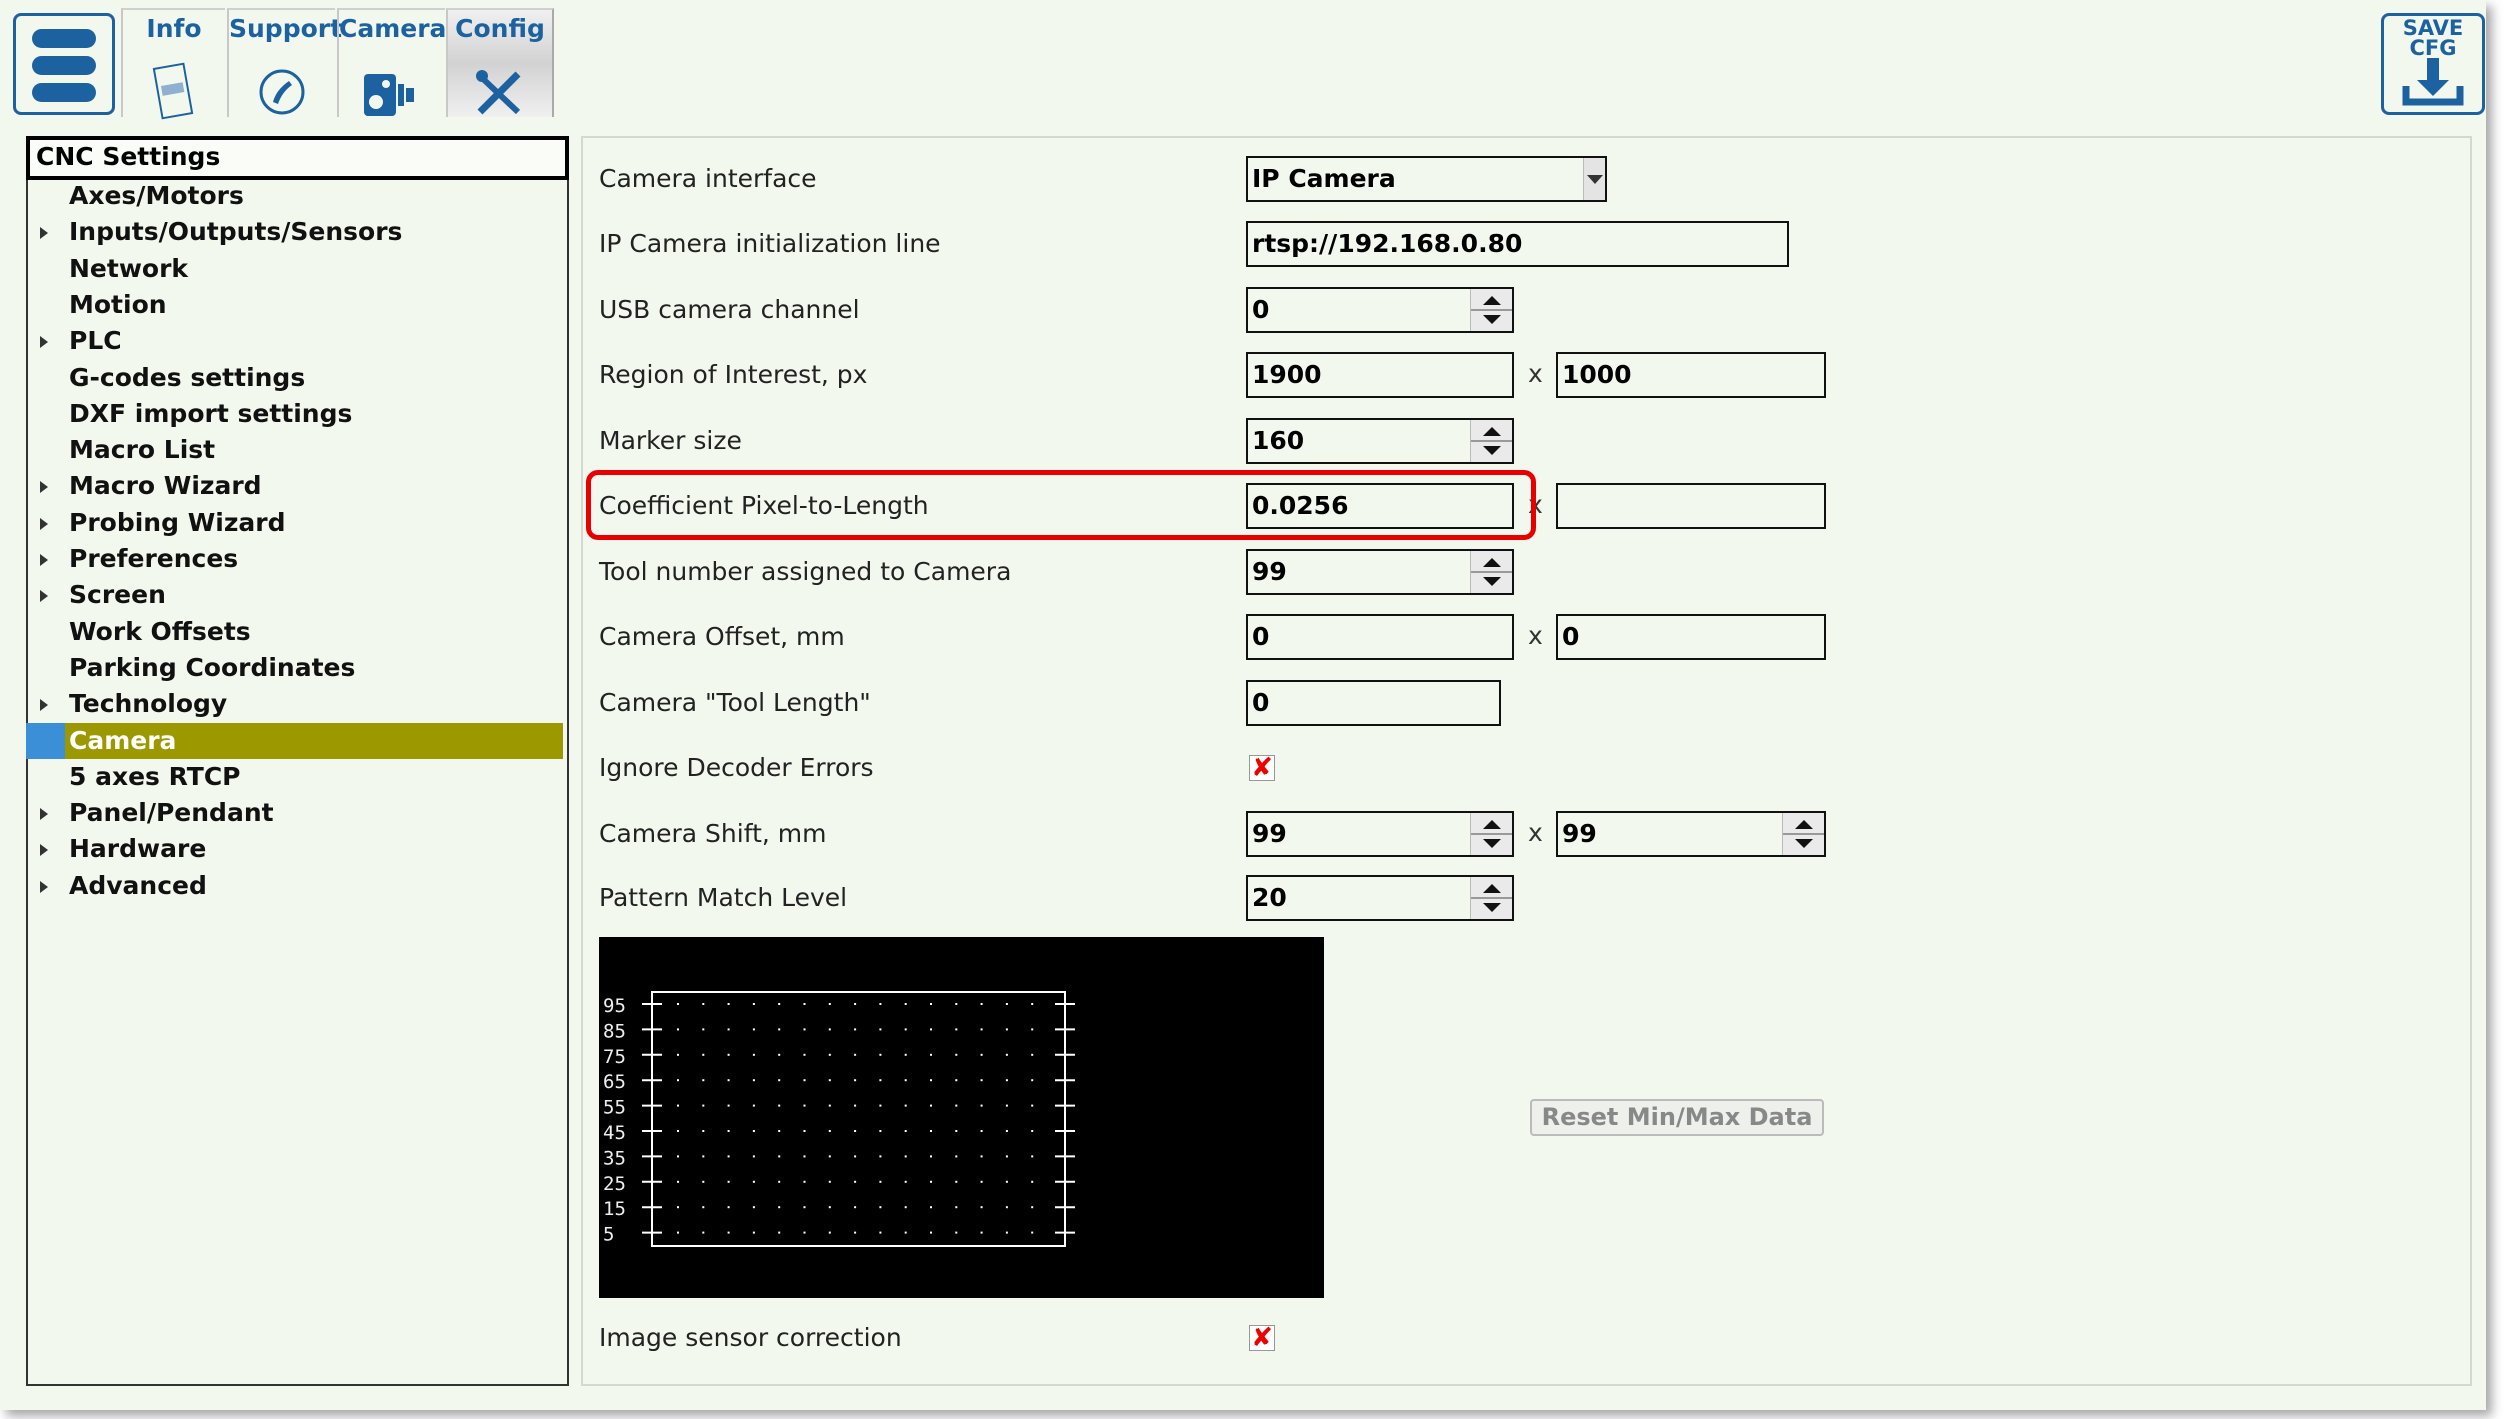 The image size is (2504, 1419). I want to click on tab-config: Config, so click(500, 62).